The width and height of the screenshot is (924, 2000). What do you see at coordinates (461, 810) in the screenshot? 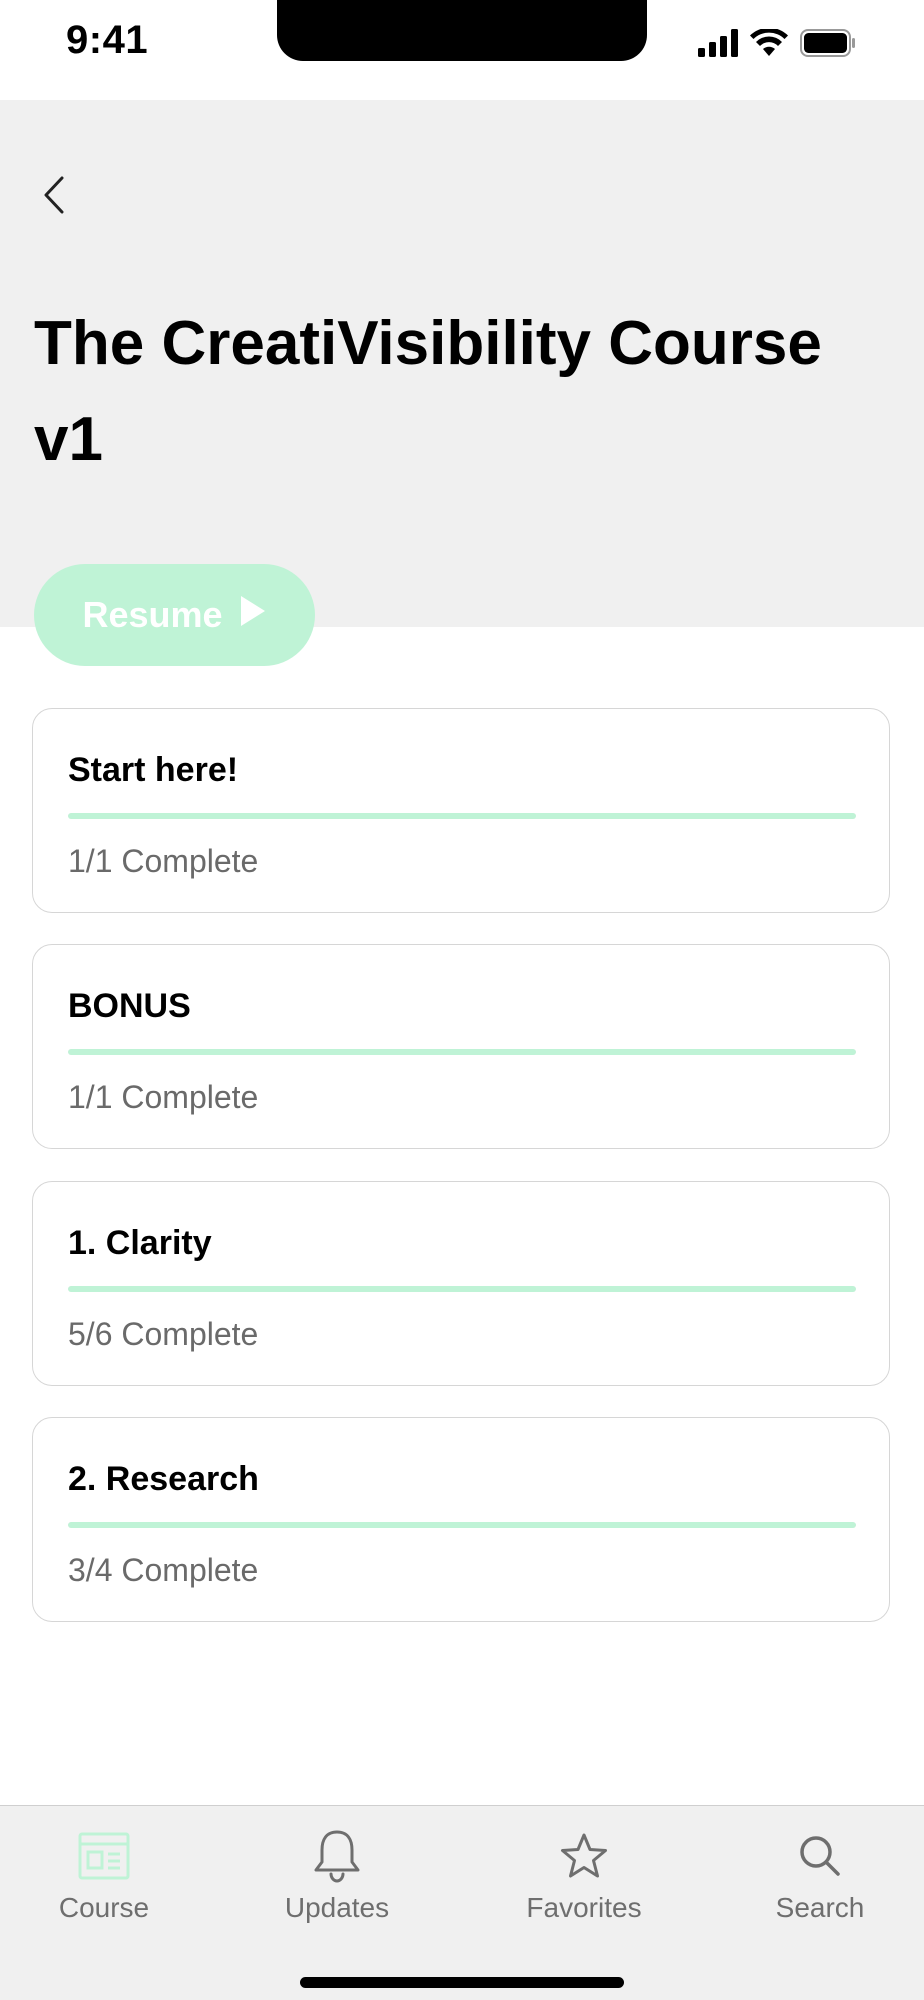
I see `module-card-start-here: Start here! 1/1 Complete` at bounding box center [461, 810].